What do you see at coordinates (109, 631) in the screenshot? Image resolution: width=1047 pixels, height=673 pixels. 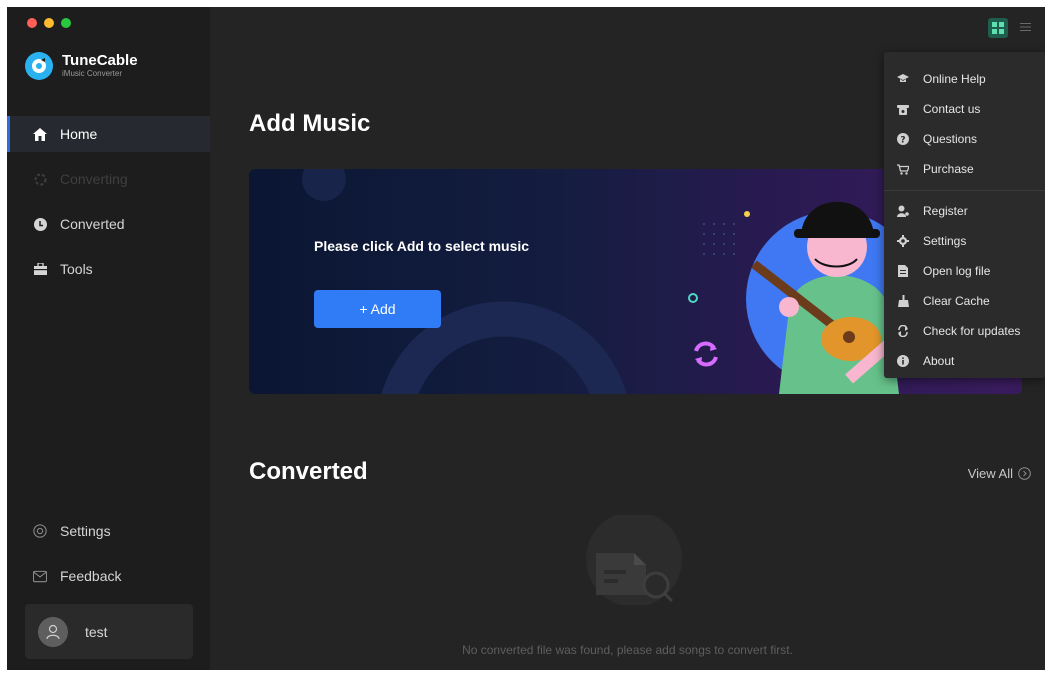 I see `user-account: test` at bounding box center [109, 631].